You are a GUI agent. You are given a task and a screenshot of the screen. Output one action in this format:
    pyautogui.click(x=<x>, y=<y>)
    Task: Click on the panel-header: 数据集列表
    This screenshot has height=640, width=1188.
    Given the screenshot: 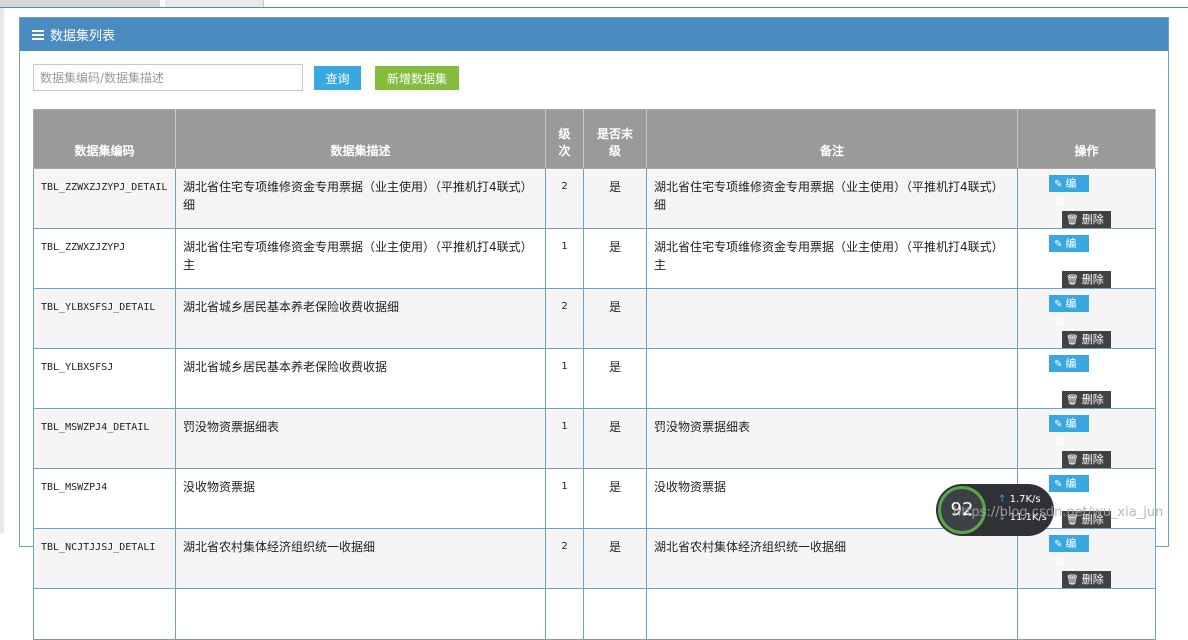 What is the action you would take?
    pyautogui.click(x=594, y=34)
    